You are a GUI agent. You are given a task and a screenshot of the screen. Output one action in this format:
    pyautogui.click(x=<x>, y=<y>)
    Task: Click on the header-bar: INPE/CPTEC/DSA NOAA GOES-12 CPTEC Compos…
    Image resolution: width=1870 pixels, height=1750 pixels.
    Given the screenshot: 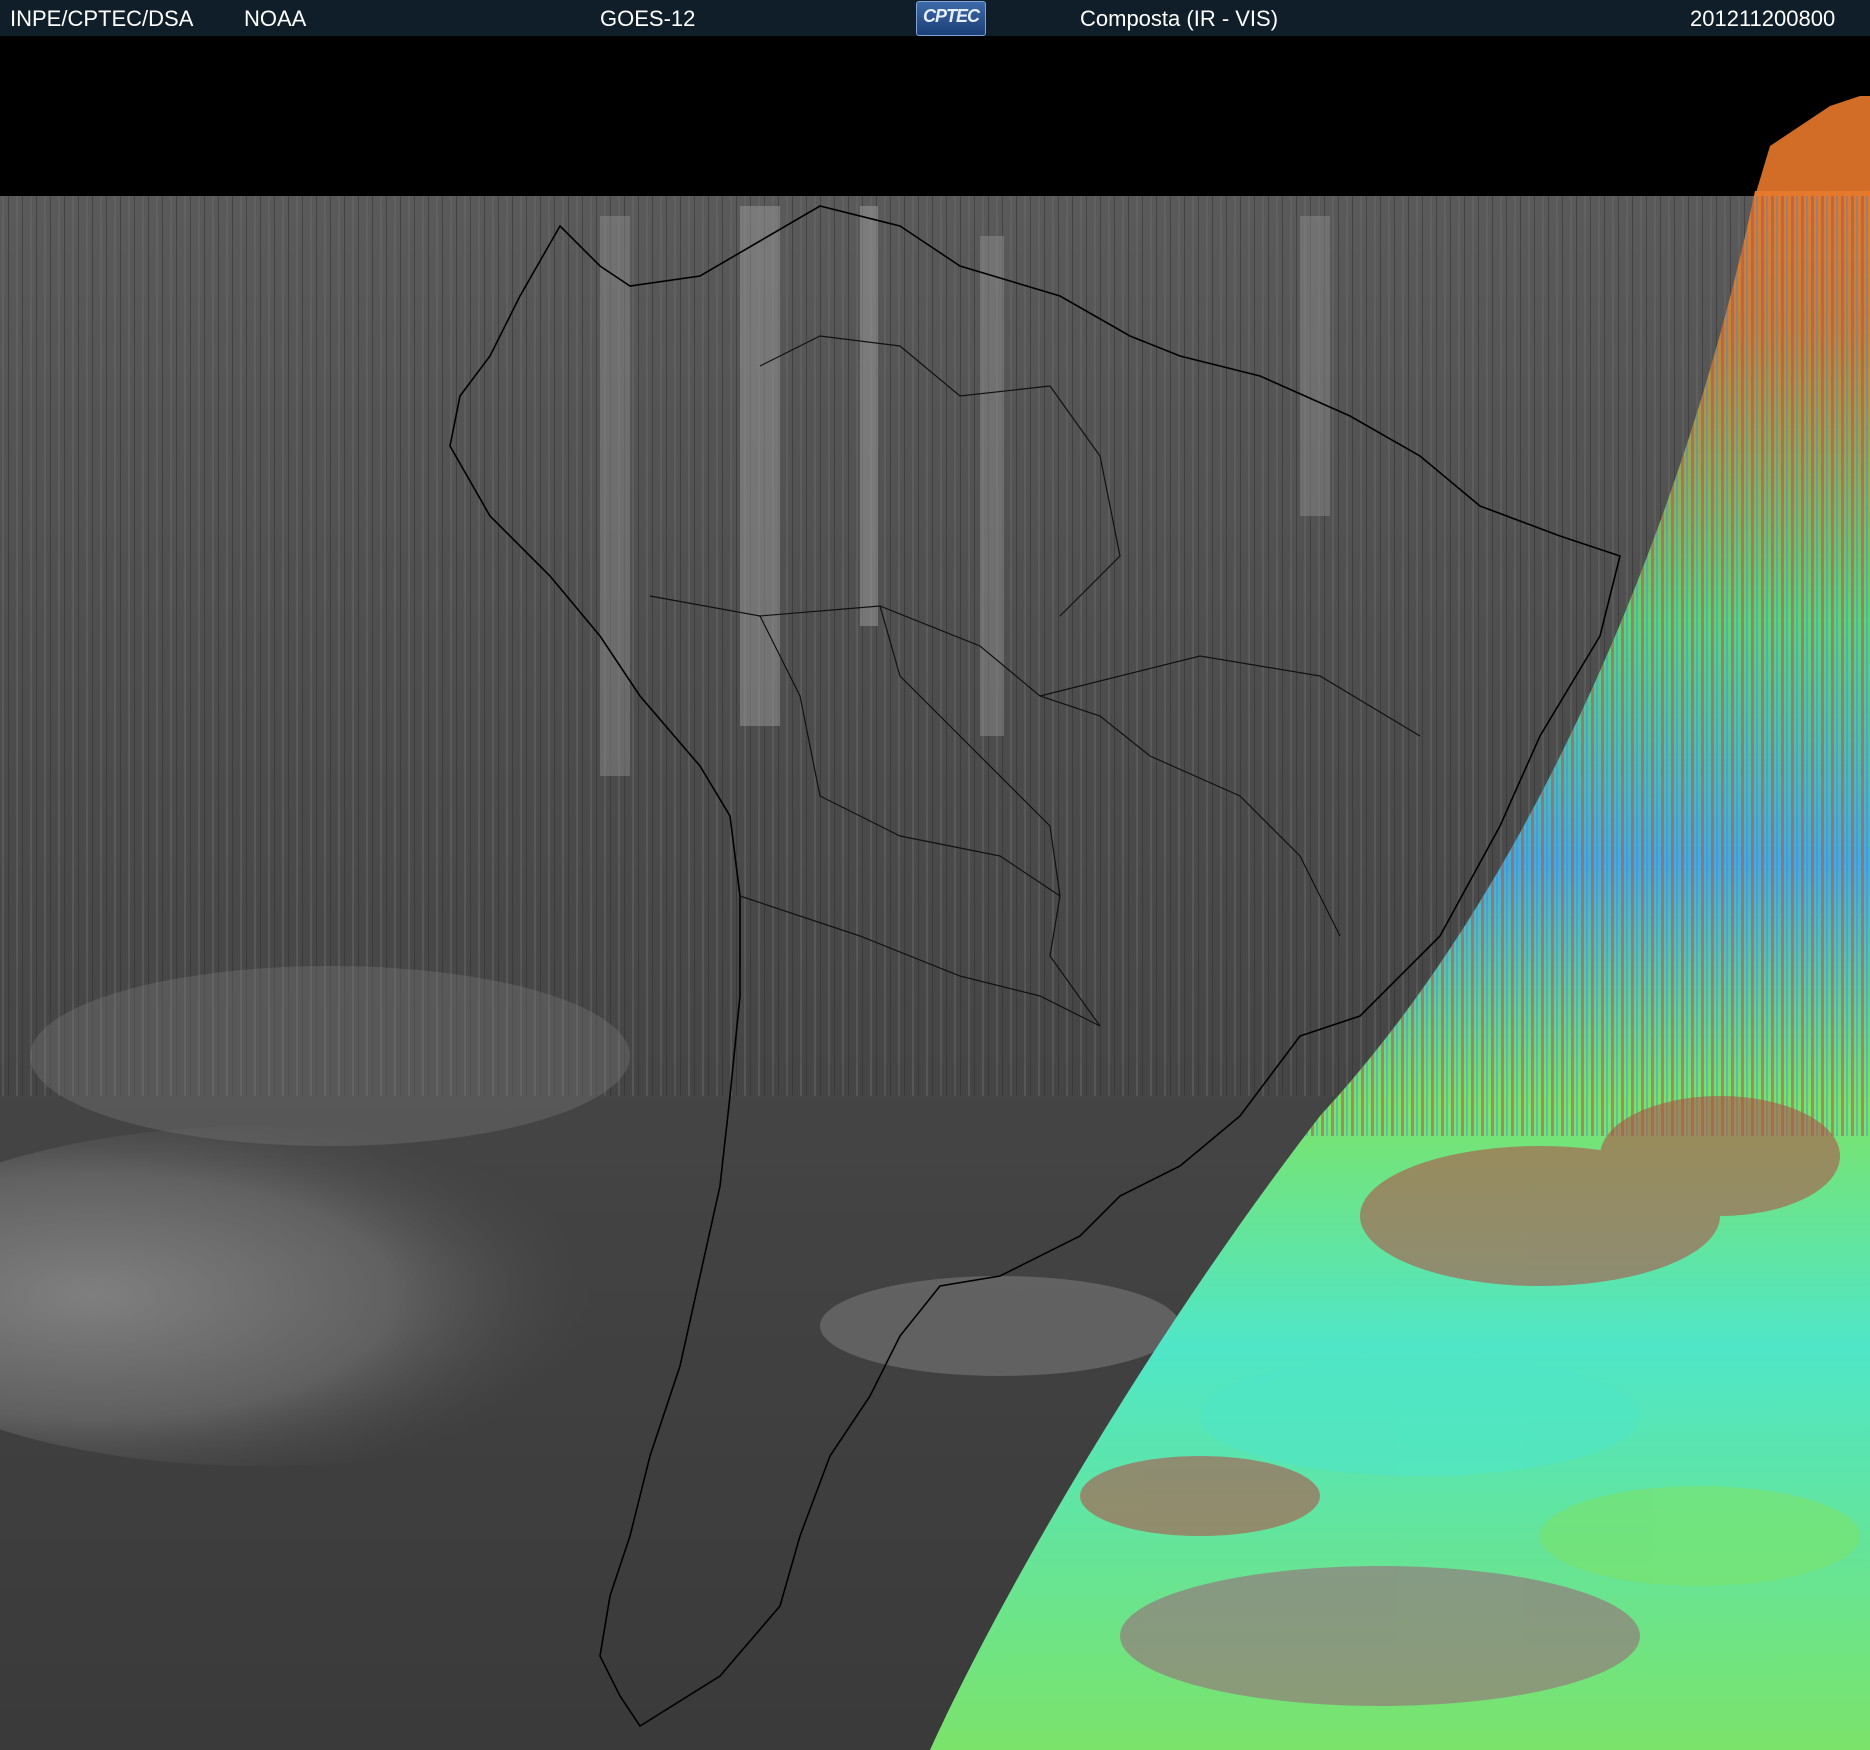 What is the action you would take?
    pyautogui.click(x=935, y=18)
    